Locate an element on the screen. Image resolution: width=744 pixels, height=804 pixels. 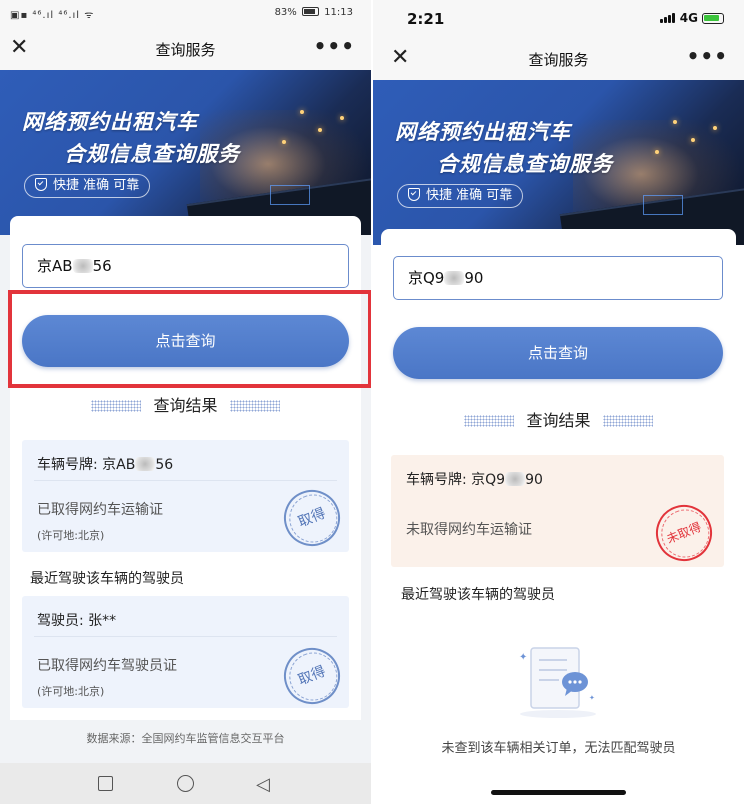
back-icon: ◁ is located at coordinates (263, 784).